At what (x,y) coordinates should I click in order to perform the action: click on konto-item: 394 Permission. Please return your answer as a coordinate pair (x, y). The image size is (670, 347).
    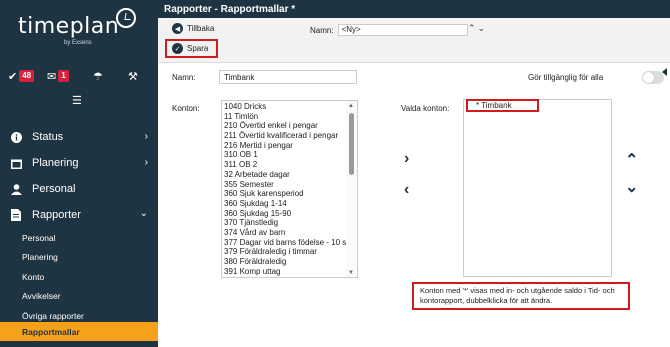
    Looking at the image, I should click on (285, 276).